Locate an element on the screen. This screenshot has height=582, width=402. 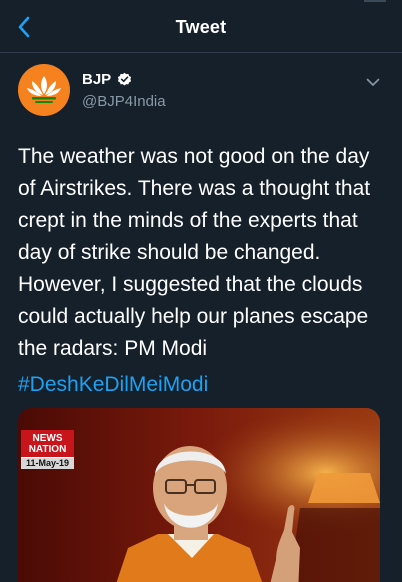
news-logo-line2: NATION is located at coordinates (47, 449).